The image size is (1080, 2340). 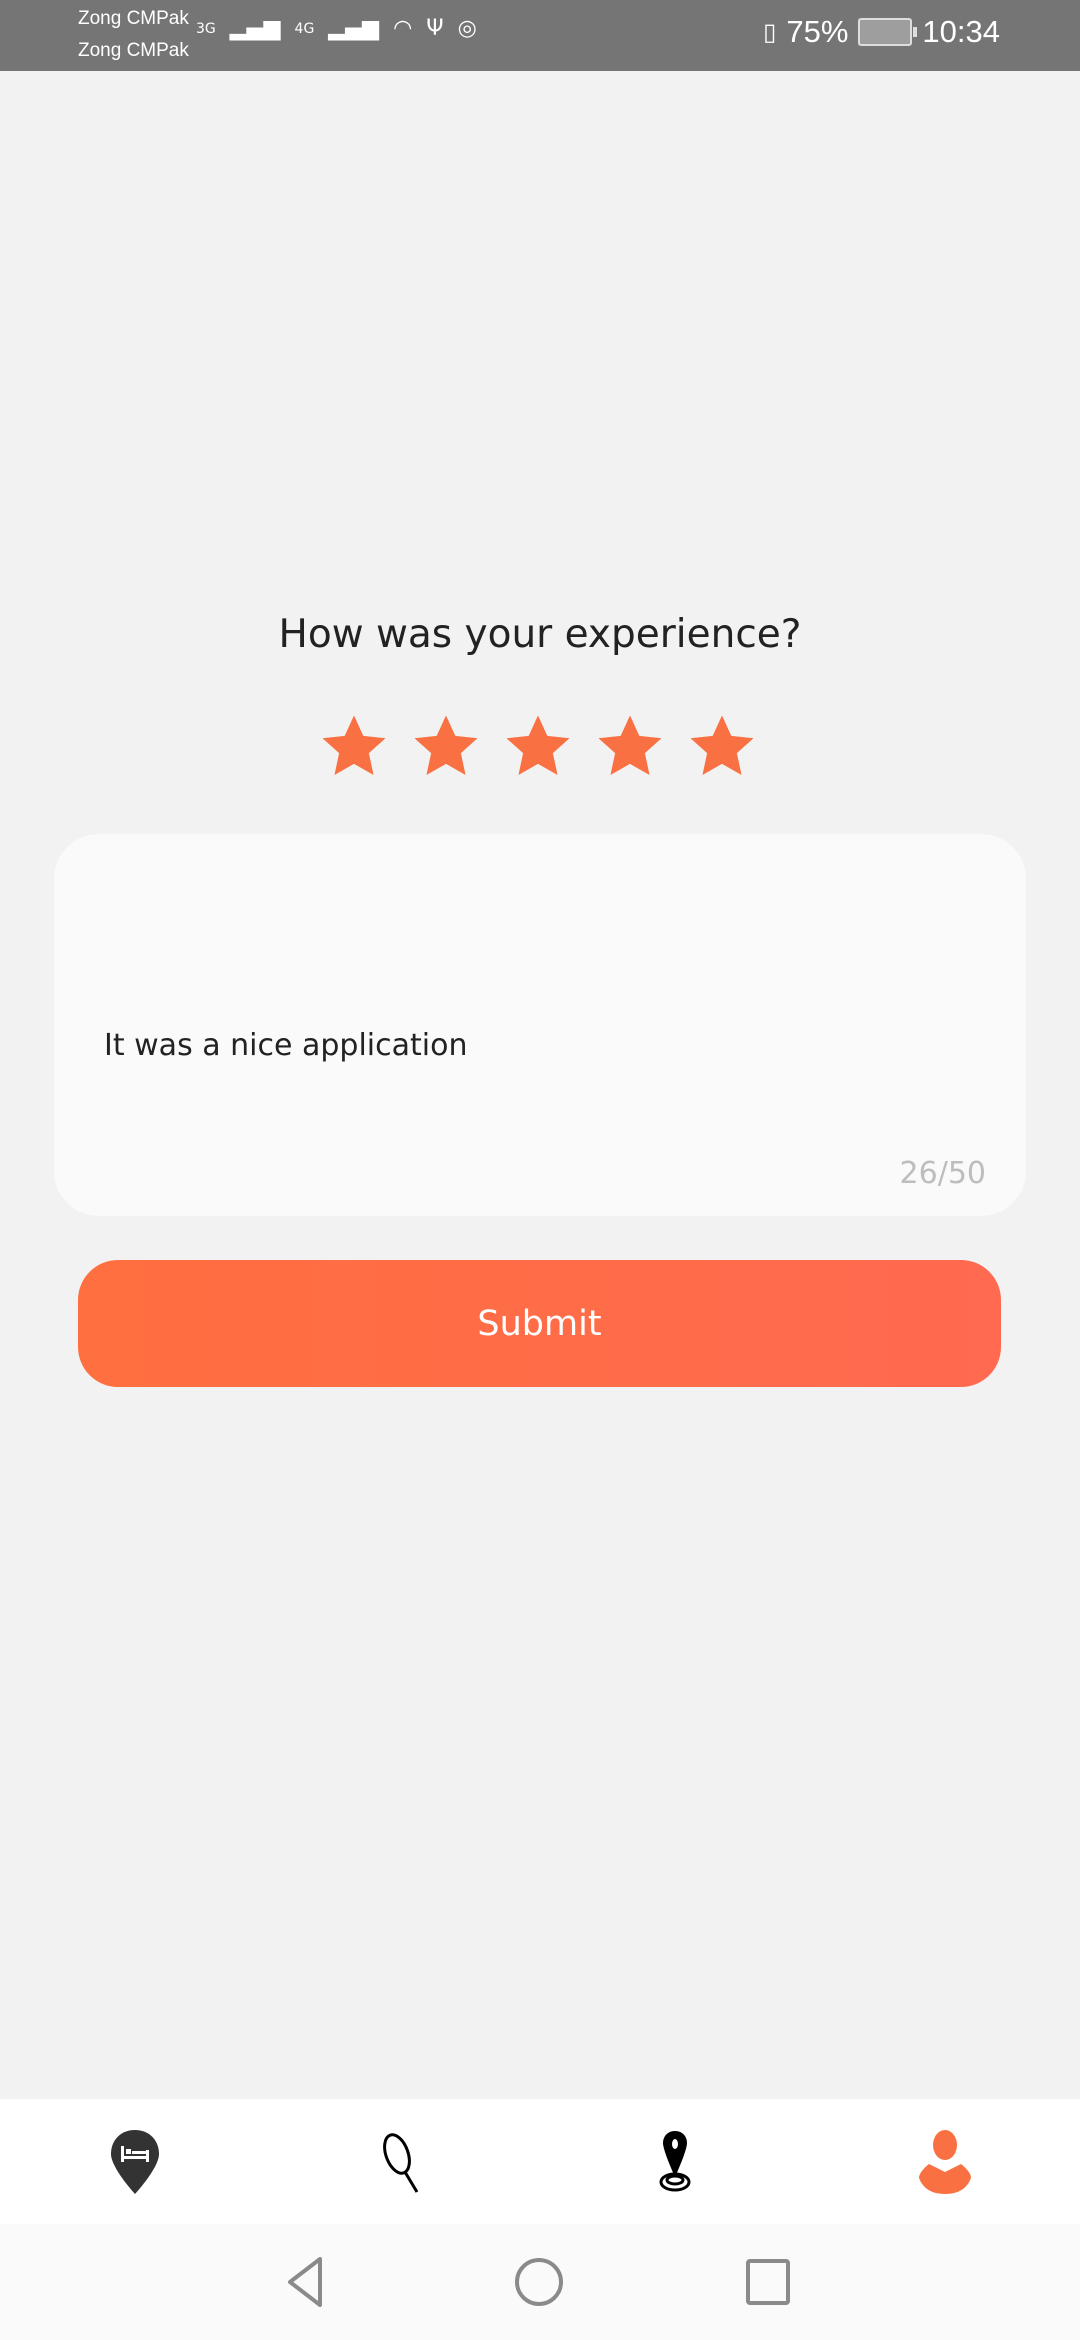 I want to click on battery-charging-icon, so click(x=888, y=32).